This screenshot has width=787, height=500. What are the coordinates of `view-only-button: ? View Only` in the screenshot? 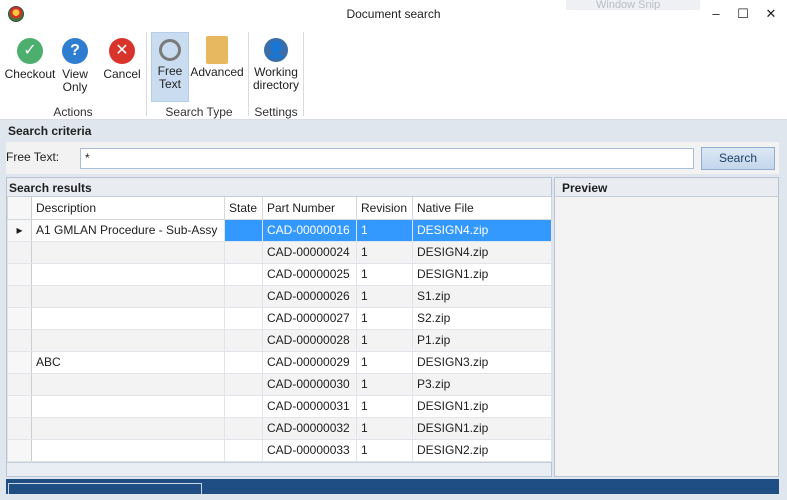 It's located at (75, 67).